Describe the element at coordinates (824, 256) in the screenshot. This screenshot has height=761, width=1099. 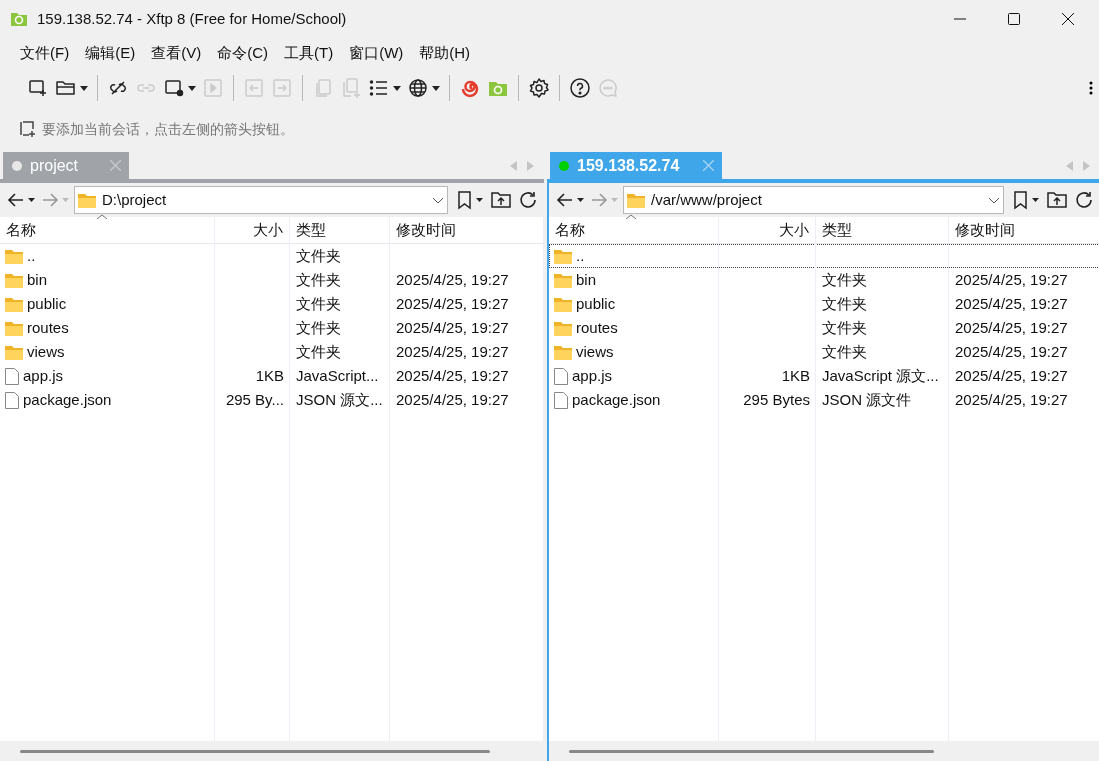
I see `file-row: ..` at that location.